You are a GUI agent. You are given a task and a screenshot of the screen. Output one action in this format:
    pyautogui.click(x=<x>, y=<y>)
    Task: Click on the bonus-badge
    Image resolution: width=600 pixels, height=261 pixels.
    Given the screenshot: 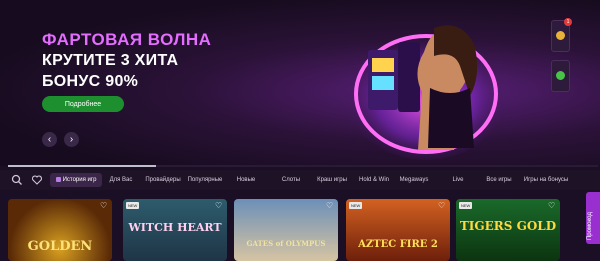 What is the action you would take?
    pyautogui.click(x=560, y=76)
    